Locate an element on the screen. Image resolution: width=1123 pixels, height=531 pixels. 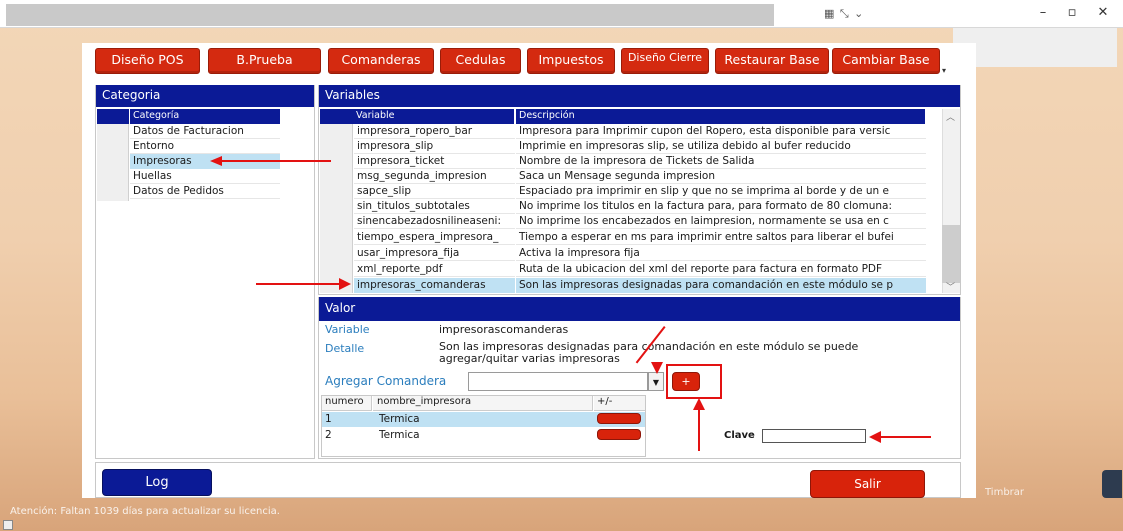
grid-col-nombre: nombre_impresora is located at coordinates (483, 403).